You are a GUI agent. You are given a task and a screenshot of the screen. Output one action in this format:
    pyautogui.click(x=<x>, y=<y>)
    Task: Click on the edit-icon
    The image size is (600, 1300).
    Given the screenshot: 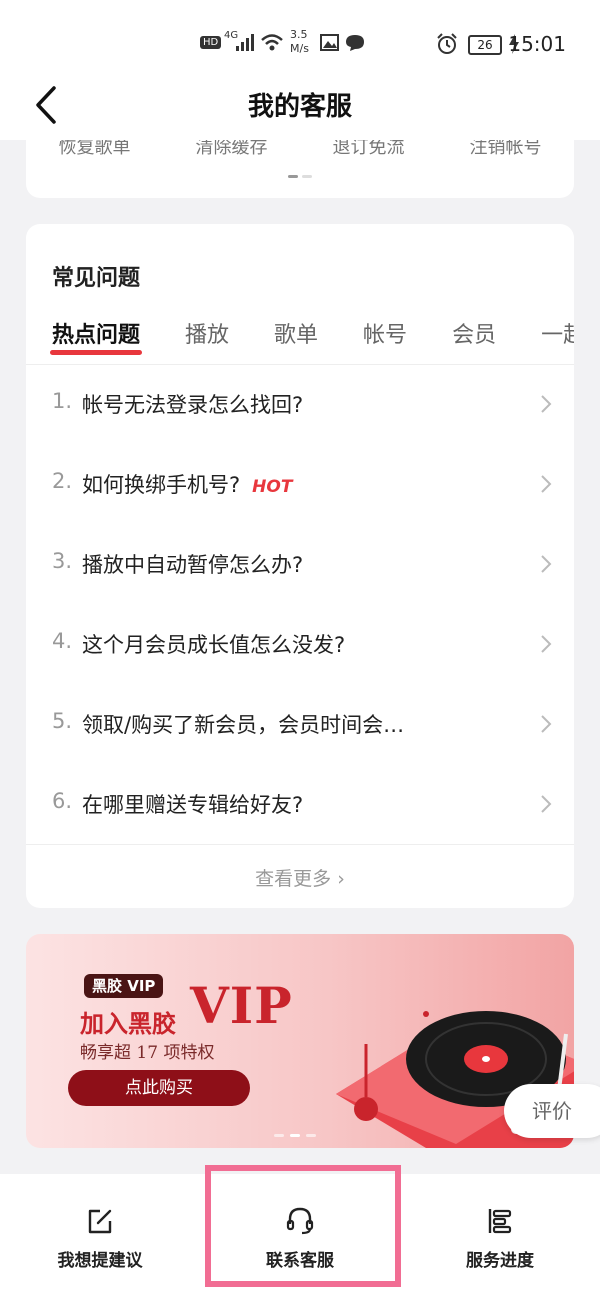 What is the action you would take?
    pyautogui.click(x=100, y=1221)
    